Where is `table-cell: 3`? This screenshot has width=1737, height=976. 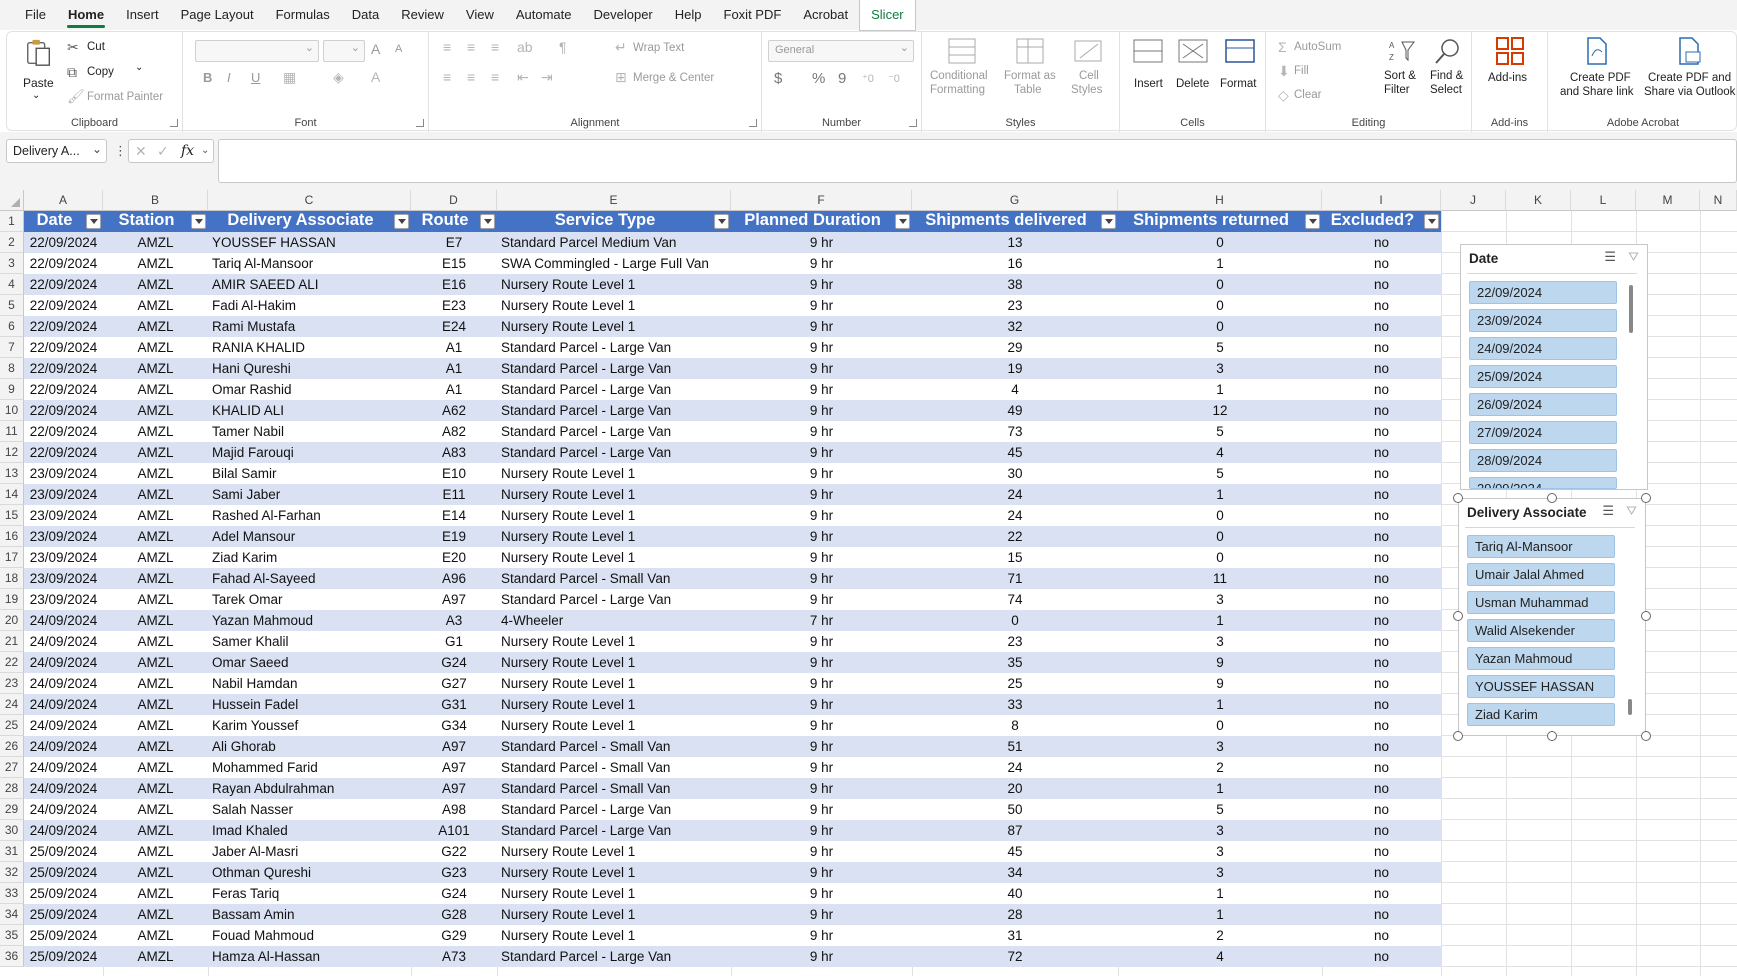
table-cell: 3 is located at coordinates (1220, 830).